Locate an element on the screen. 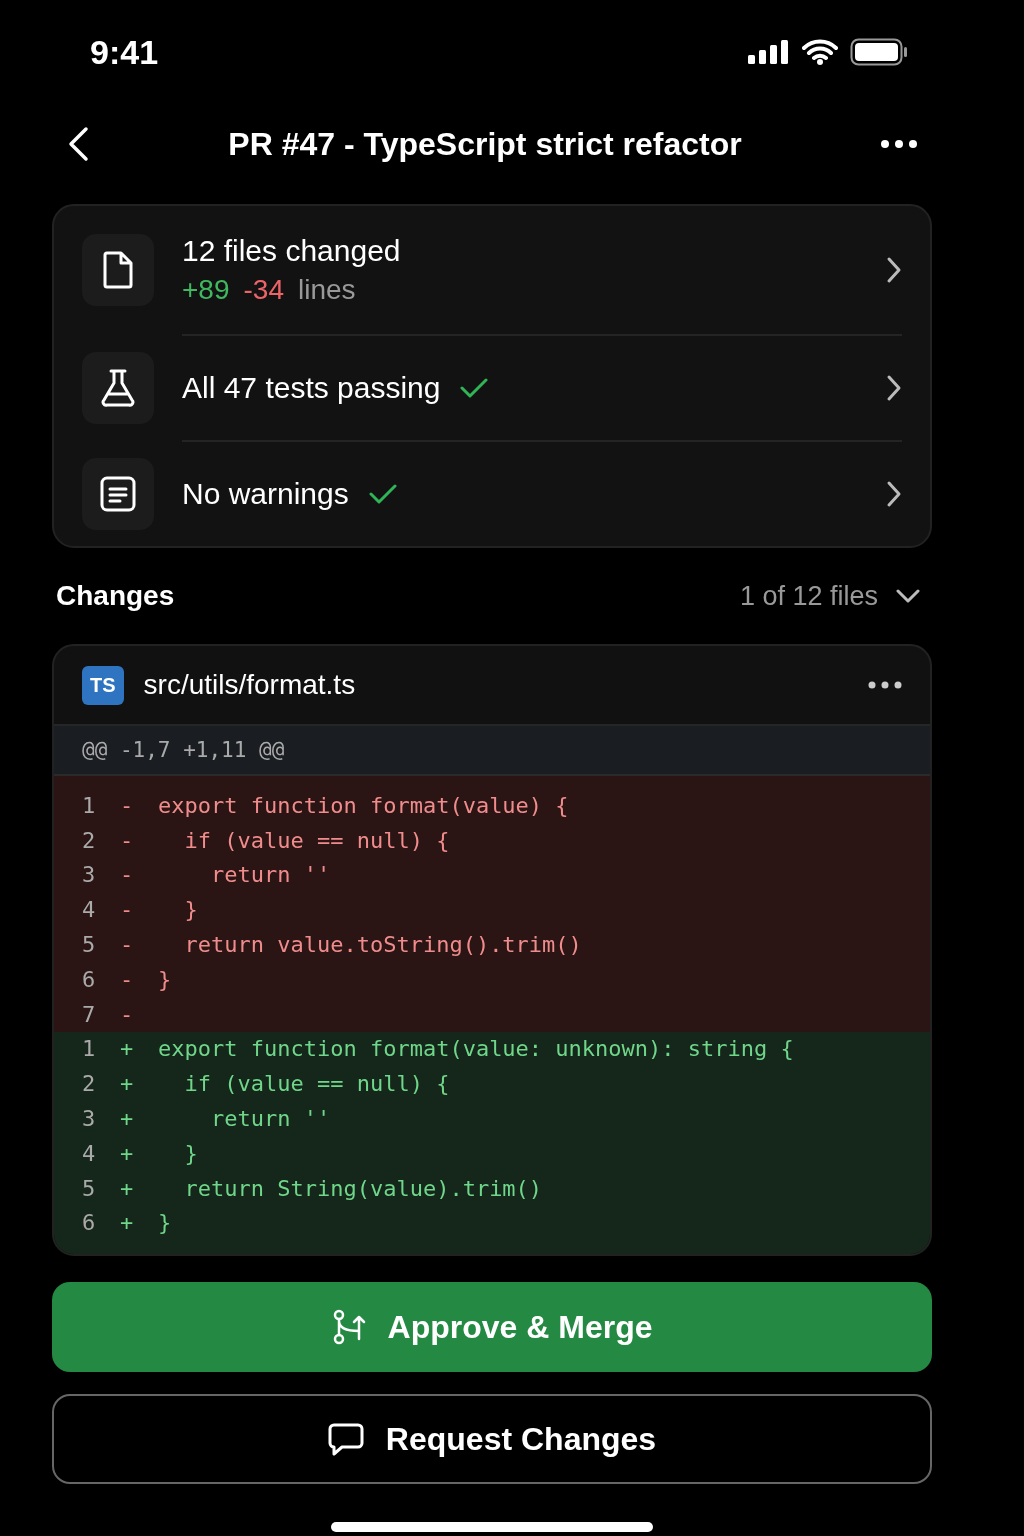 This screenshot has width=1024, height=1536. file-path: src/utils/format.ts is located at coordinates (250, 685).